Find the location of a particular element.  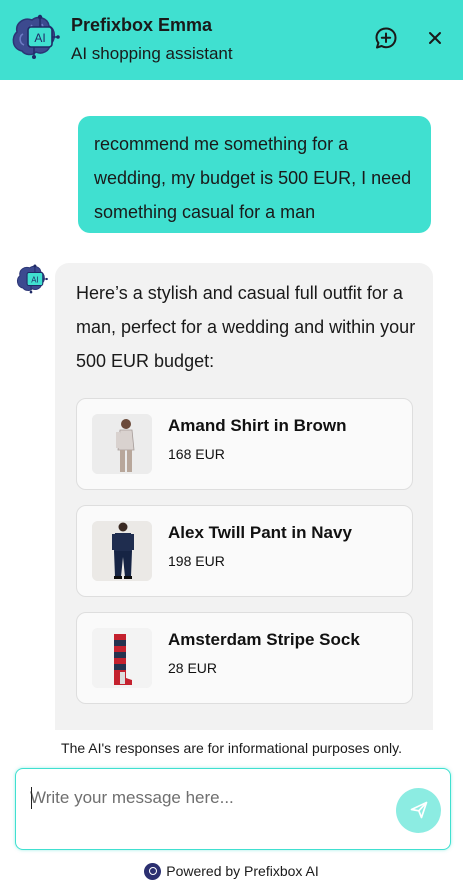

message-composer is located at coordinates (233, 809).